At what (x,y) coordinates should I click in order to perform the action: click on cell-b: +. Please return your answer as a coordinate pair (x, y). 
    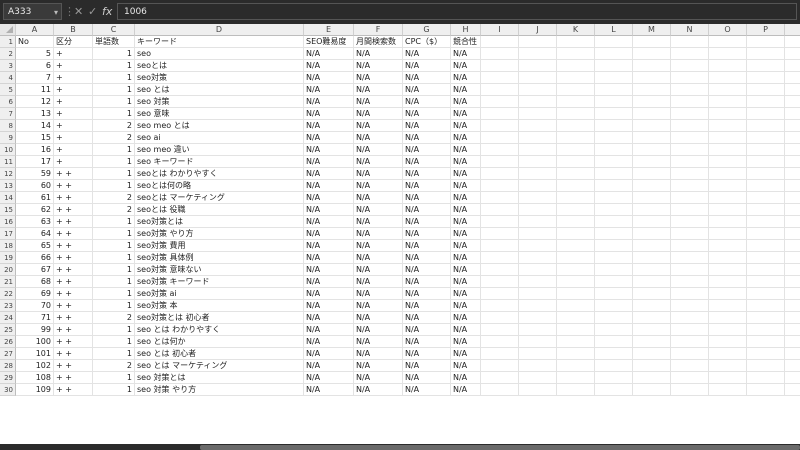
    Looking at the image, I should click on (73, 126).